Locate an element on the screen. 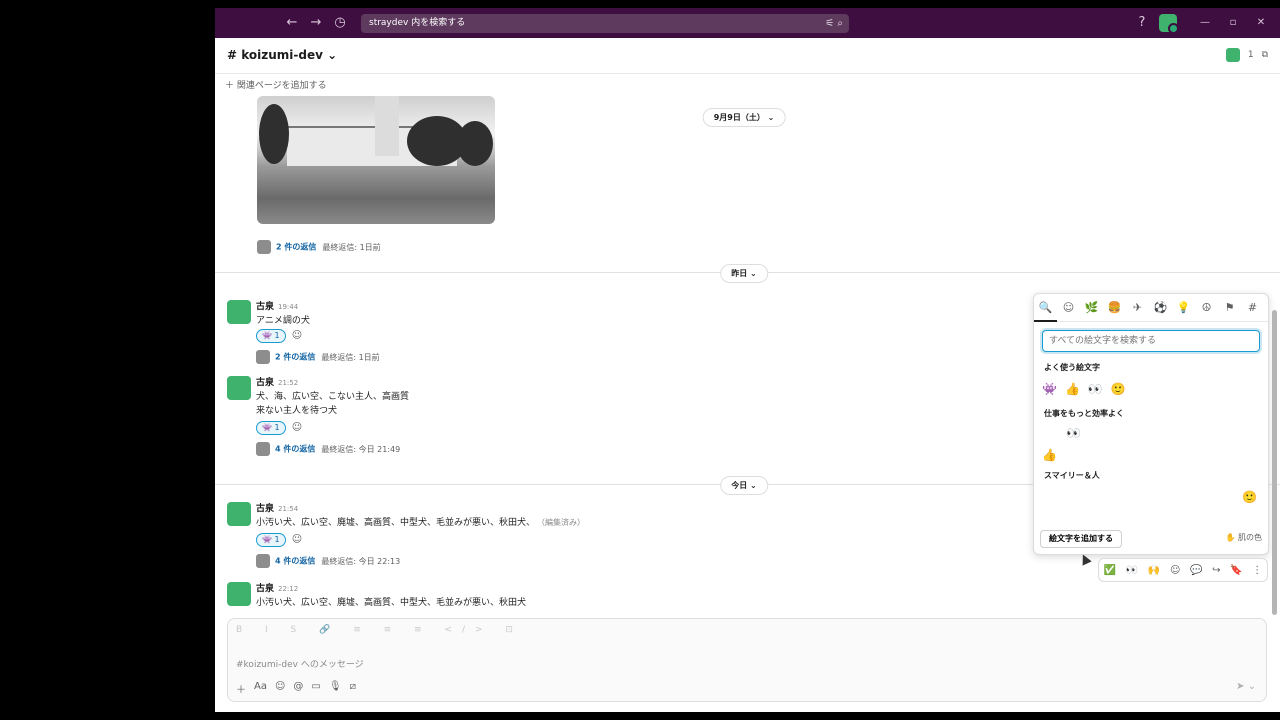 Image resolution: width=1280 pixels, height=720 pixels. search-filter-icon: ⚟ ⌕ is located at coordinates (834, 23).